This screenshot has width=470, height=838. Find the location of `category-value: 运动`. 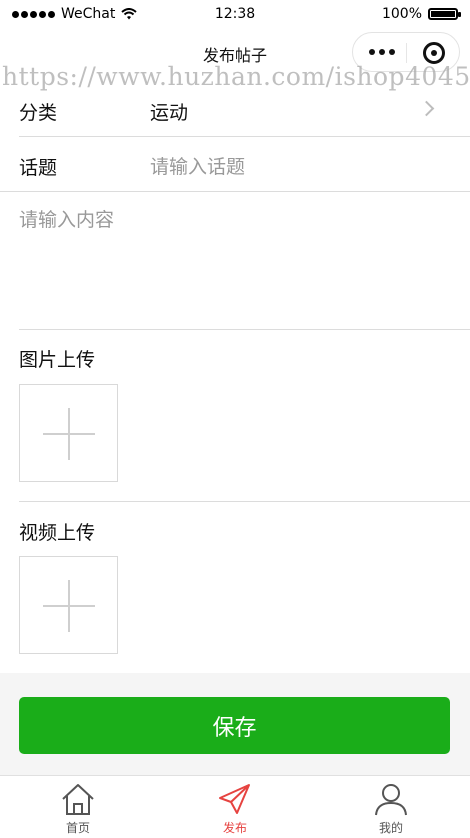

category-value: 运动 is located at coordinates (169, 113).